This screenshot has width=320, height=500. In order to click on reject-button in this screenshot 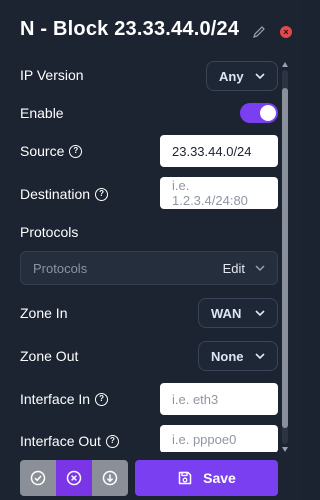, I will do `click(74, 478)`.